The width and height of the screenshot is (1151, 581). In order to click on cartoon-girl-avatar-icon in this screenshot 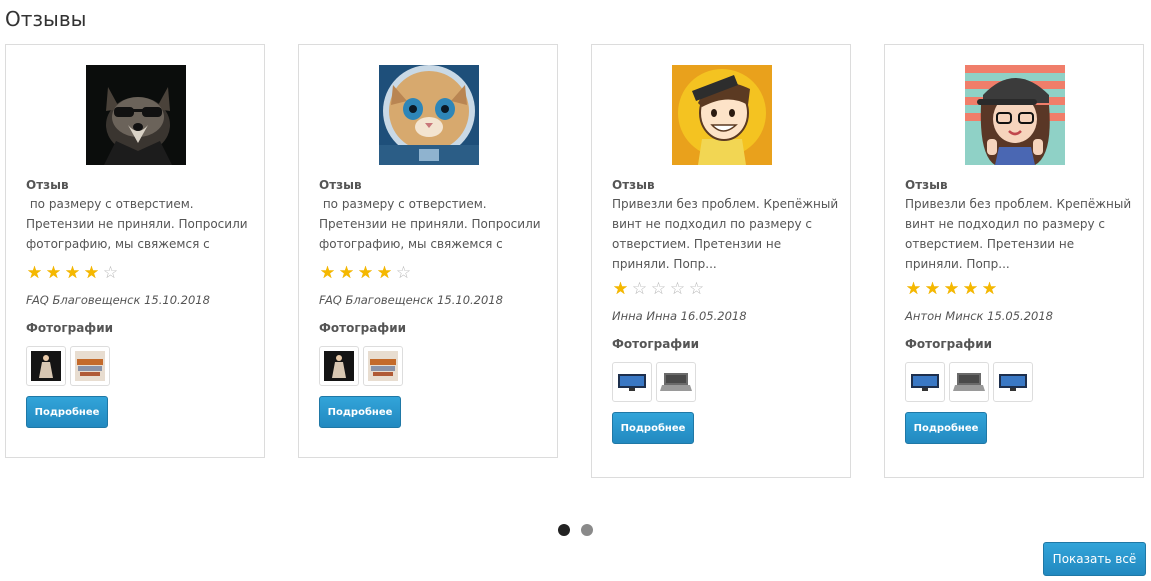, I will do `click(1015, 115)`.